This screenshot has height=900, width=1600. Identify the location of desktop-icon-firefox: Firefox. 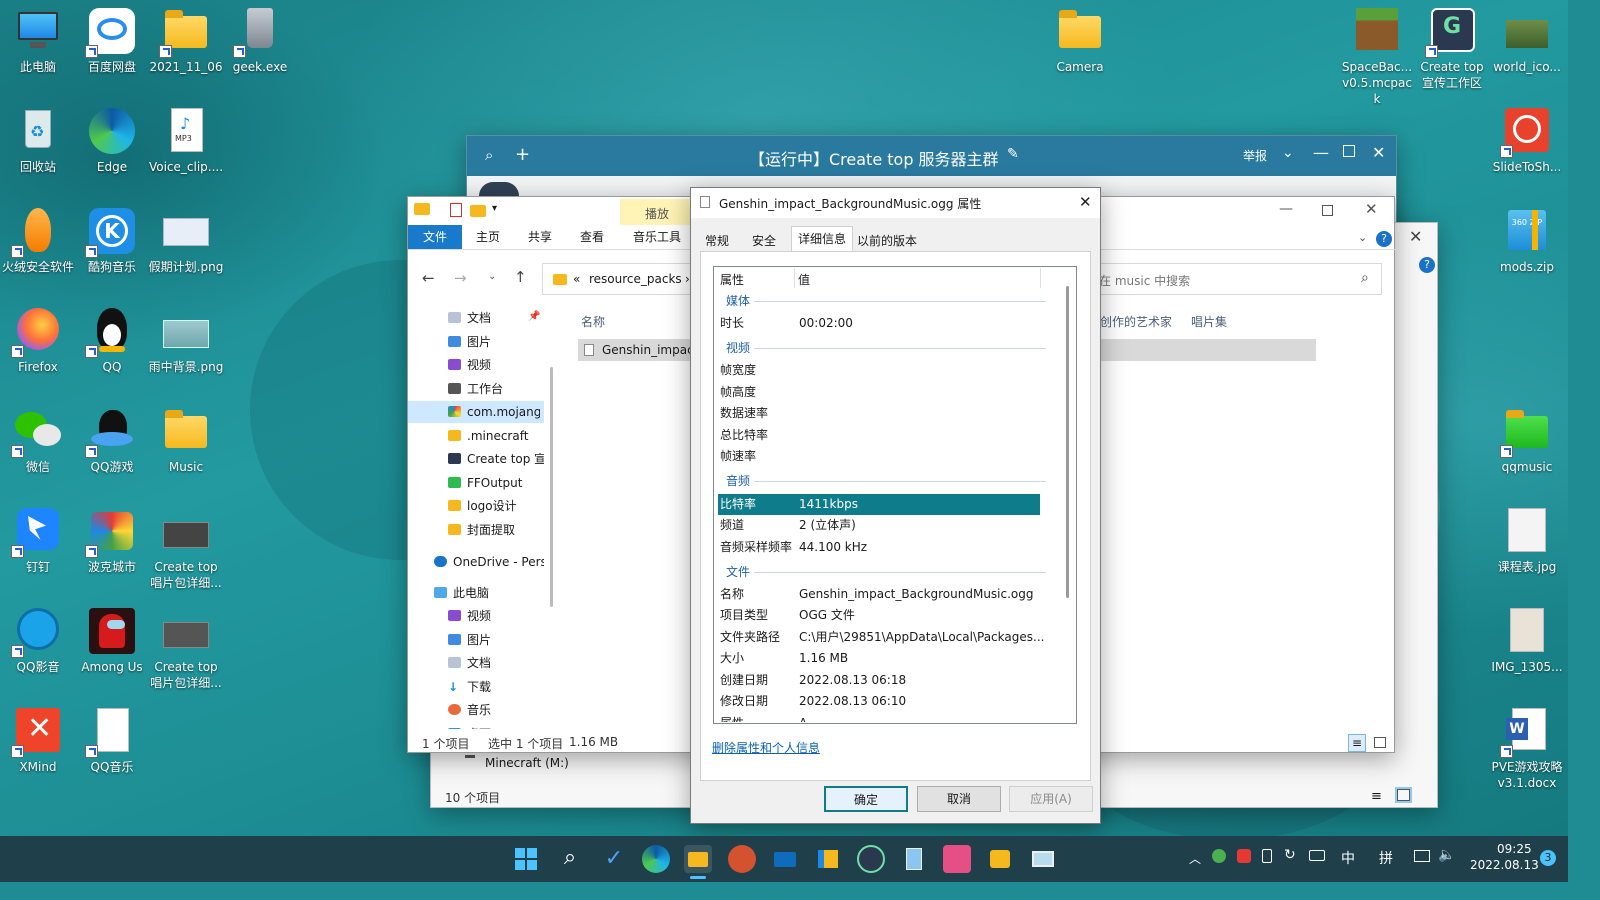
(38, 340).